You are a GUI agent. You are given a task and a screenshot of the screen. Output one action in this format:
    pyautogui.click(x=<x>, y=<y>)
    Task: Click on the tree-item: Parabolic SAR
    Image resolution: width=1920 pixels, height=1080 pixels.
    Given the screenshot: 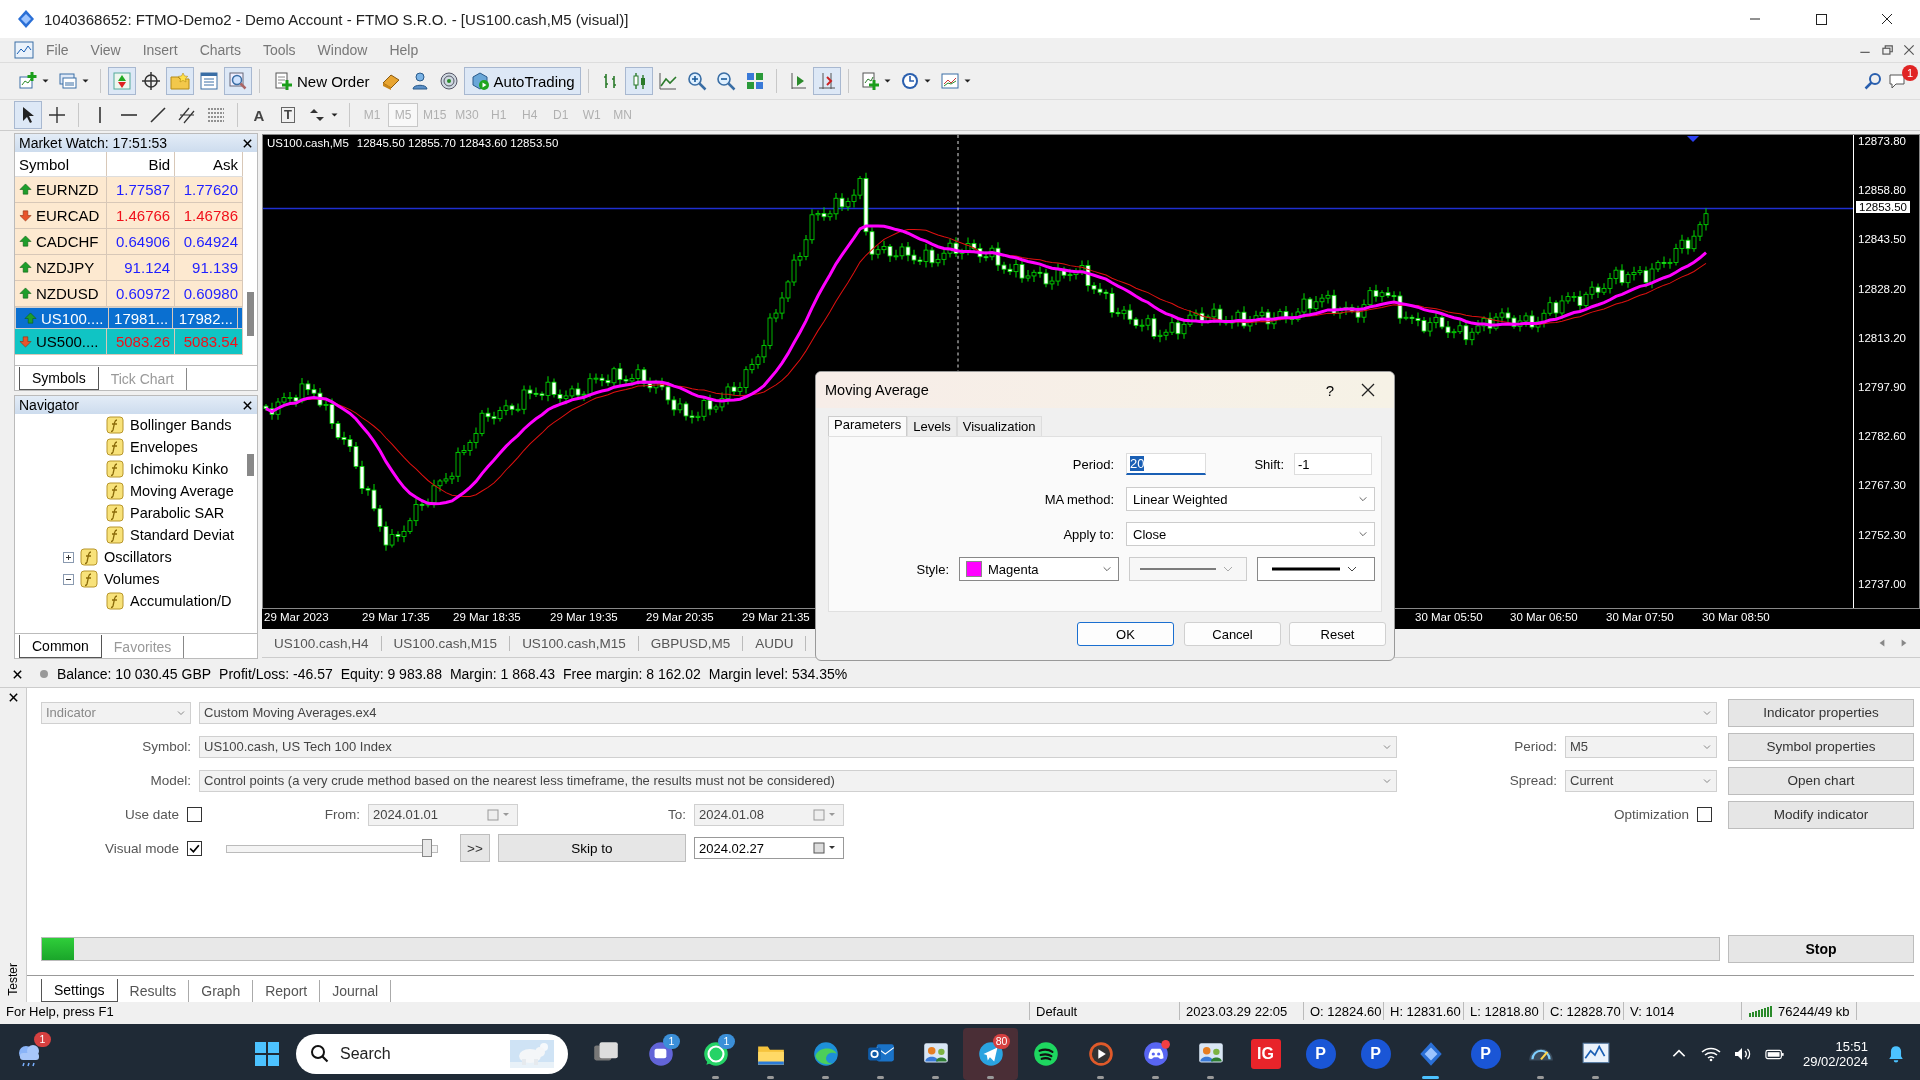 What is the action you would take?
    pyautogui.click(x=177, y=513)
    